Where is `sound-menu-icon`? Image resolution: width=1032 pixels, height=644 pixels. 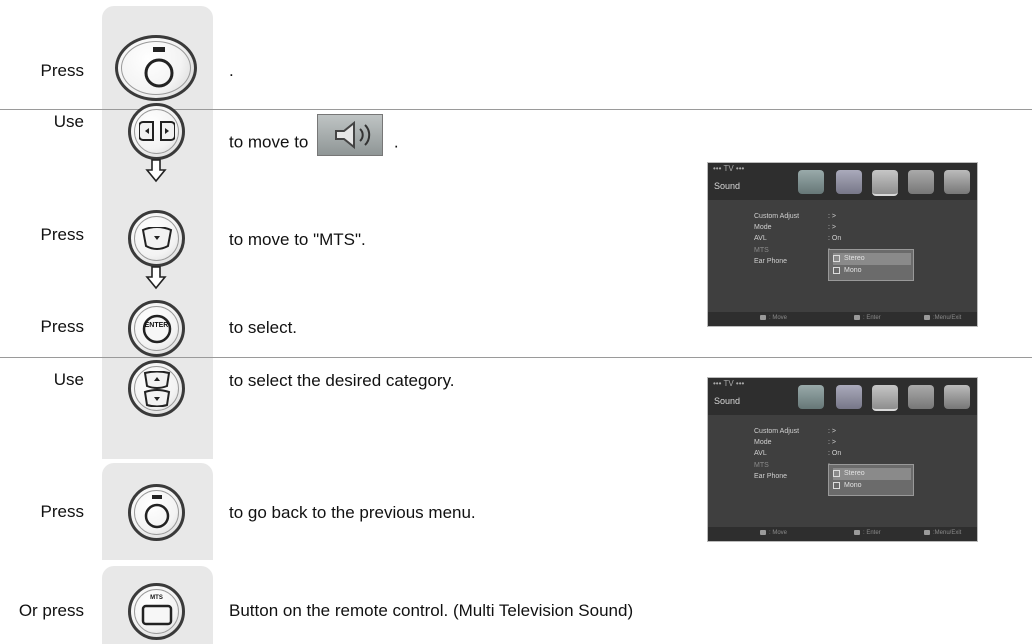
sound-menu-icon is located at coordinates (350, 135).